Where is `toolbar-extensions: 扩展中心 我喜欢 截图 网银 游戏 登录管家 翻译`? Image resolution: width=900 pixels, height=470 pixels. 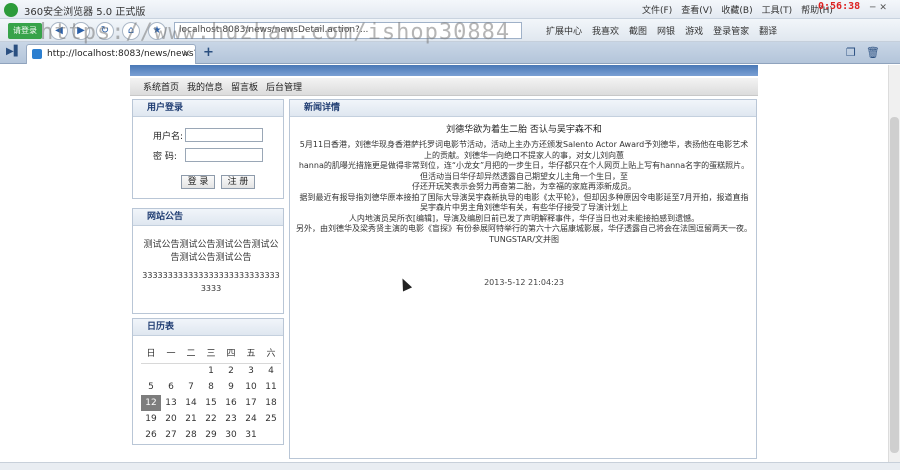 toolbar-extensions: 扩展中心 我喜欢 截图 网银 游戏 登录管家 翻译 is located at coordinates (661, 30).